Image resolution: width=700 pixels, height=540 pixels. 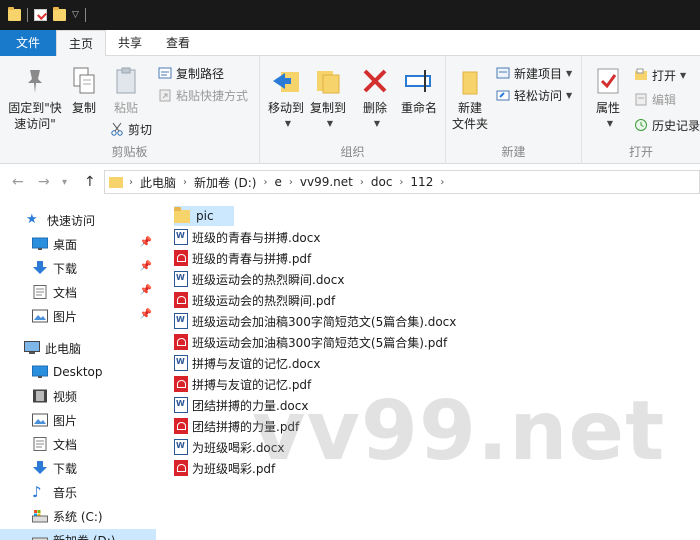 What do you see at coordinates (90, 182) in the screenshot?
I see `up-arrow-icon: ↑` at bounding box center [90, 182].